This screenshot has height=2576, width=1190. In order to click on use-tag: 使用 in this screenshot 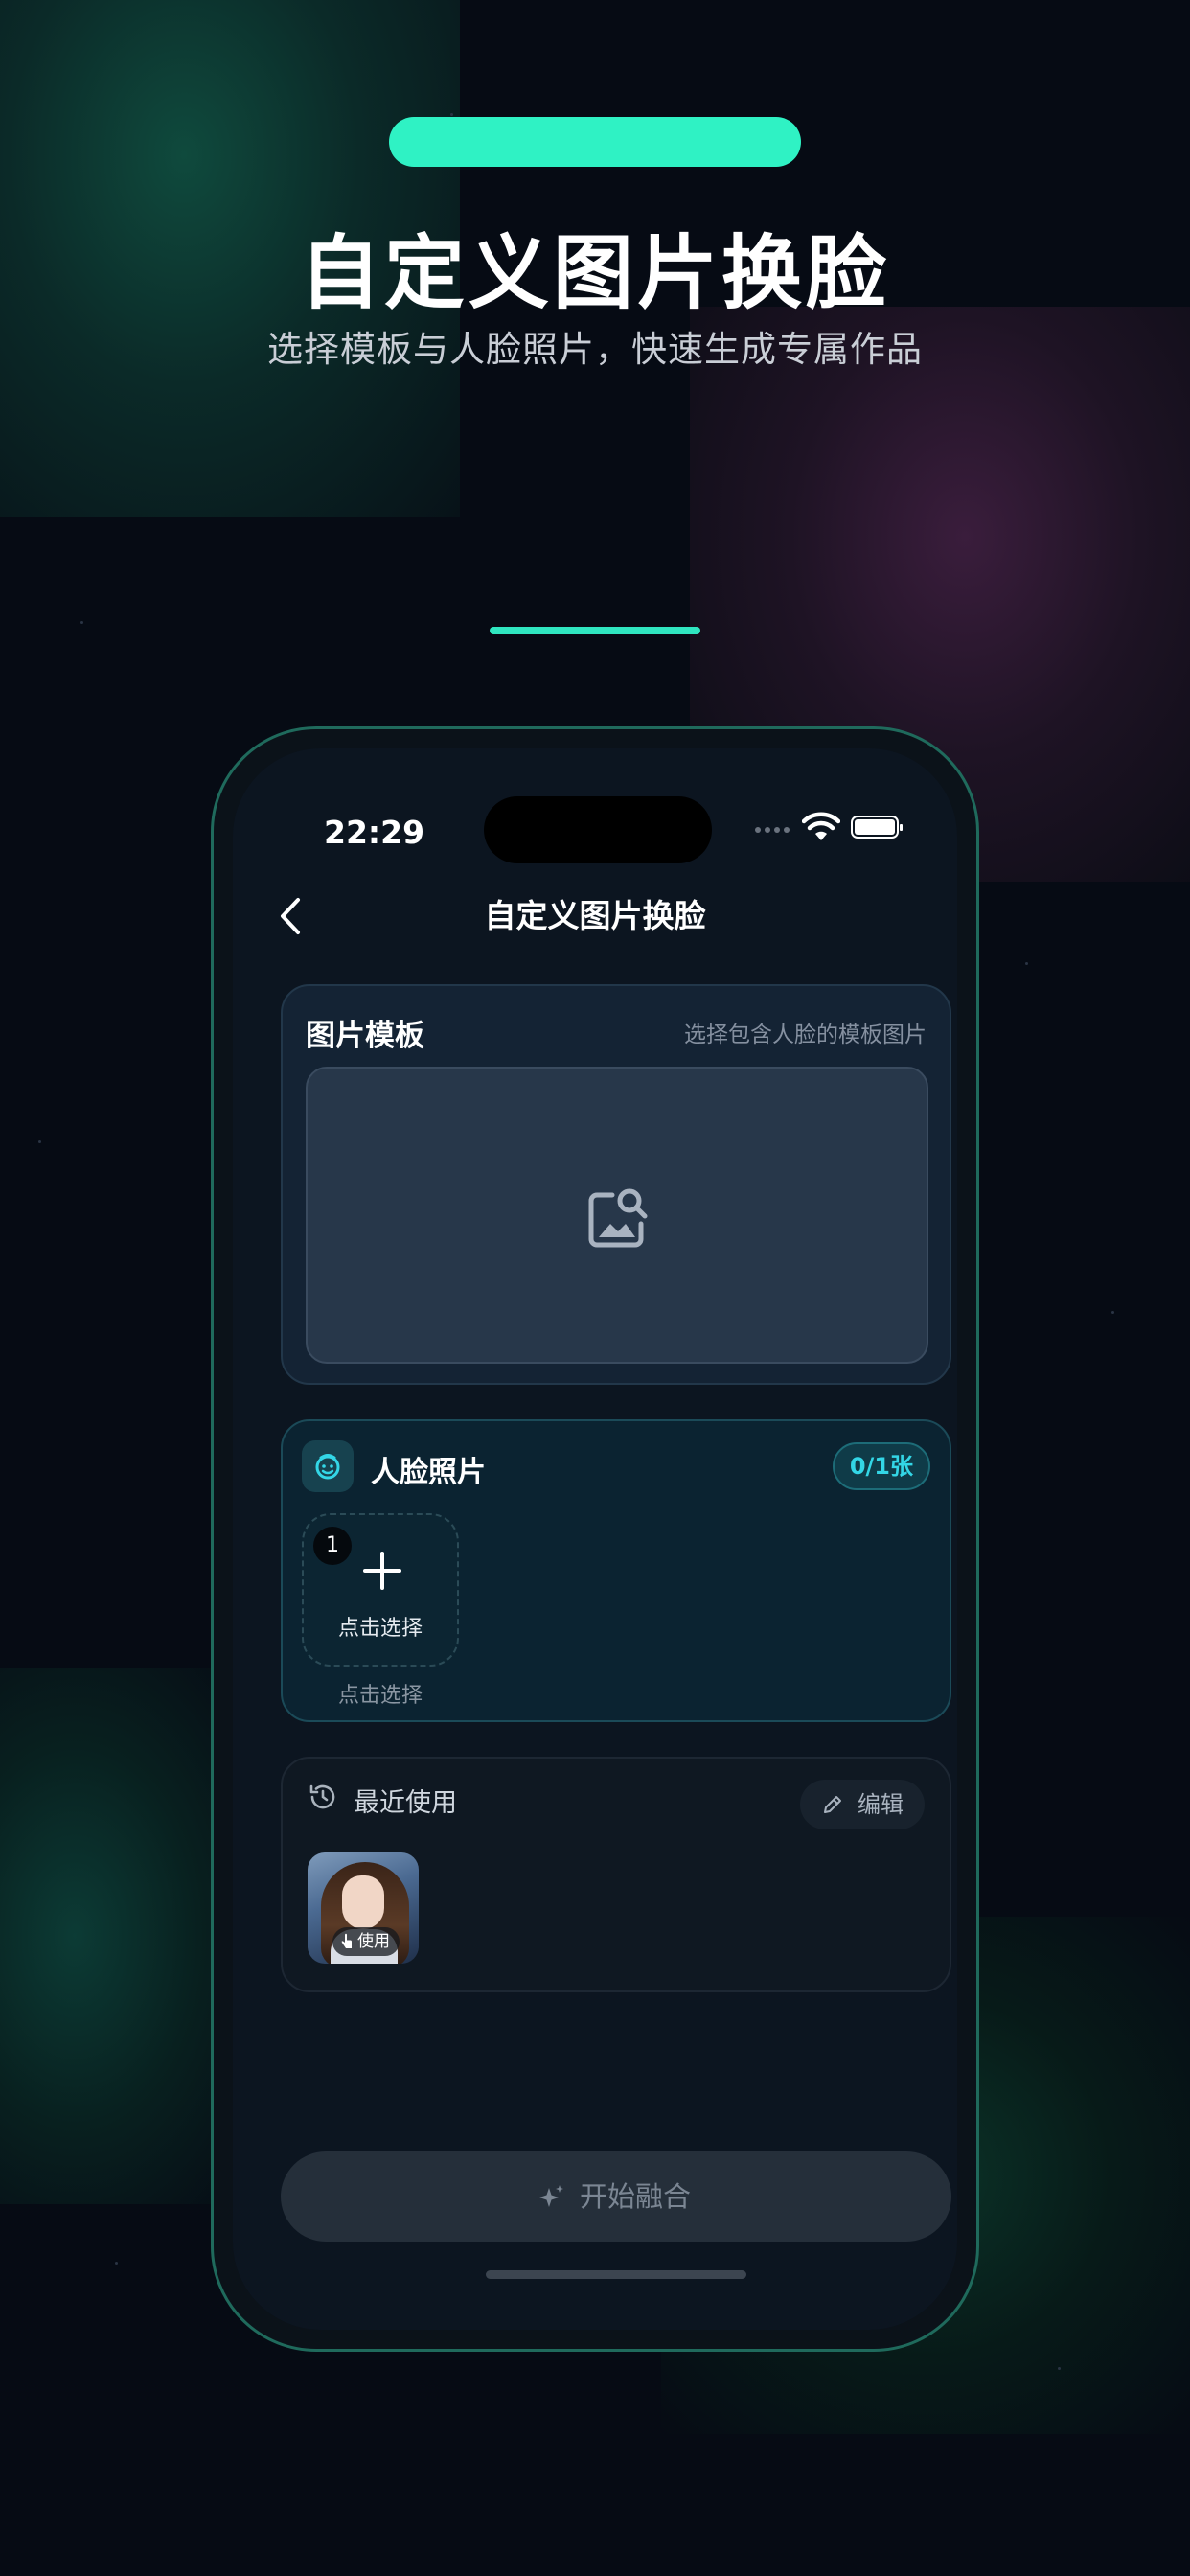, I will do `click(366, 1941)`.